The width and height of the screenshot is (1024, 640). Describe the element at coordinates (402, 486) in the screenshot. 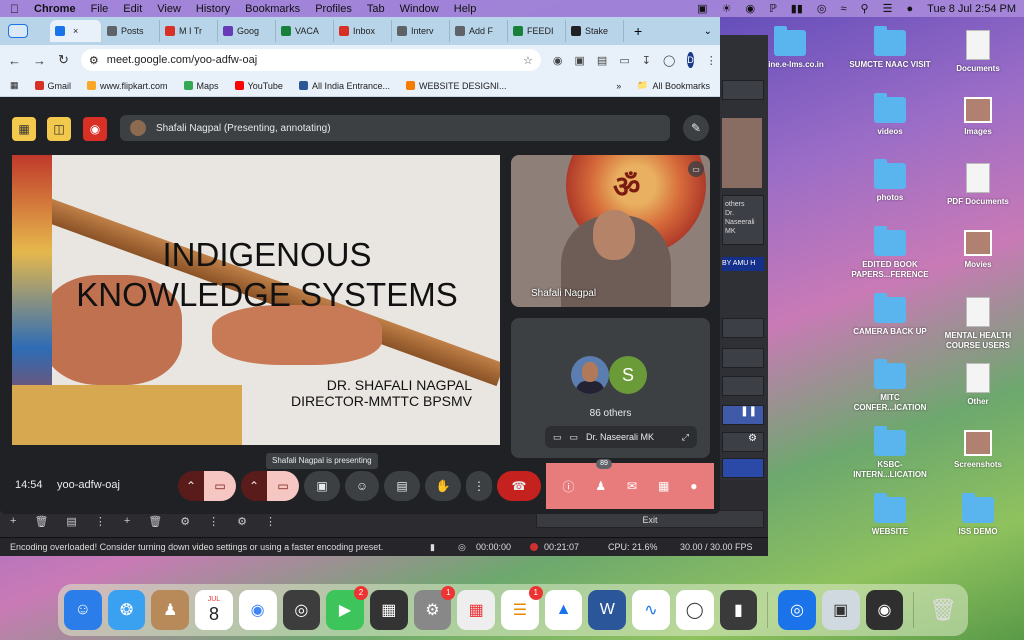

I see `captions-button: ▤` at that location.